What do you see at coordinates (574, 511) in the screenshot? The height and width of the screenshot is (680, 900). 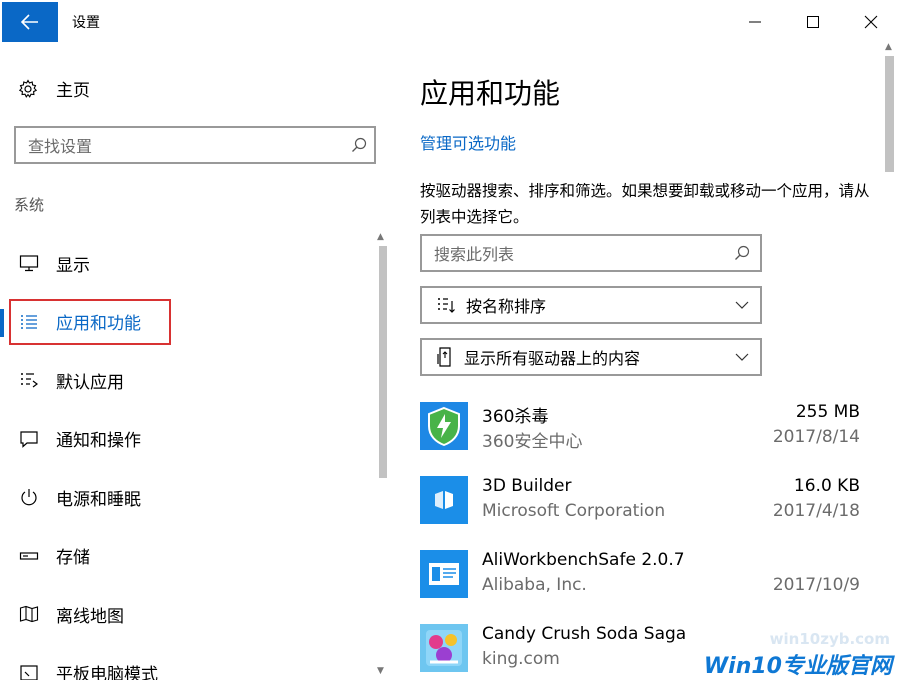 I see `app-publisher: Microsoft Corporation` at bounding box center [574, 511].